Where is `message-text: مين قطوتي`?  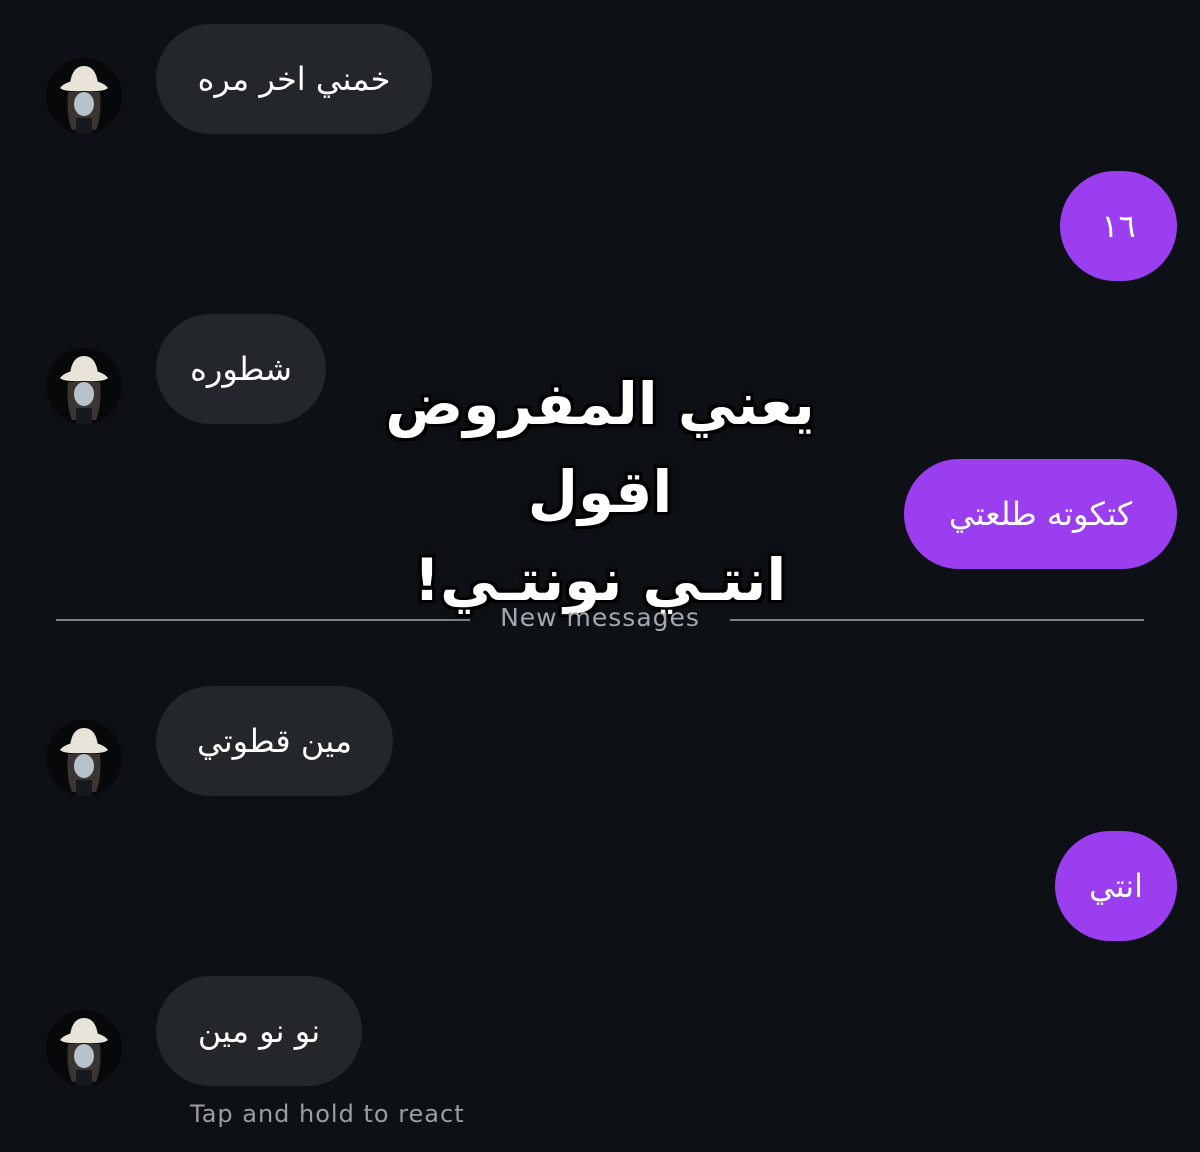 message-text: مين قطوتي is located at coordinates (274, 741).